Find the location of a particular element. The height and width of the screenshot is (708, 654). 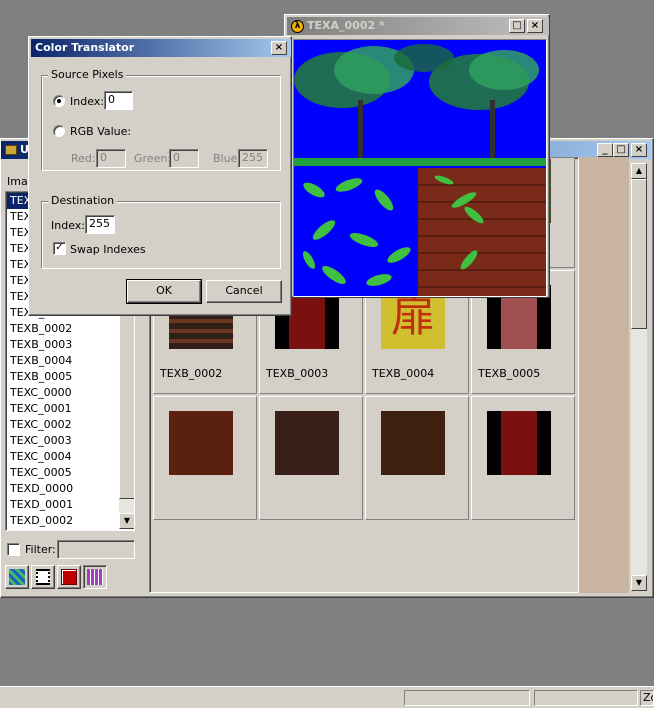

close-button: × is located at coordinates (639, 150).